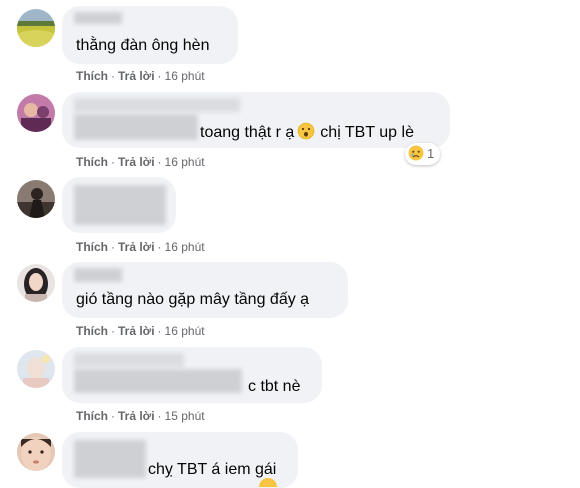 This screenshot has width=580, height=488. I want to click on field-landscape-avatar-icon, so click(36, 28).